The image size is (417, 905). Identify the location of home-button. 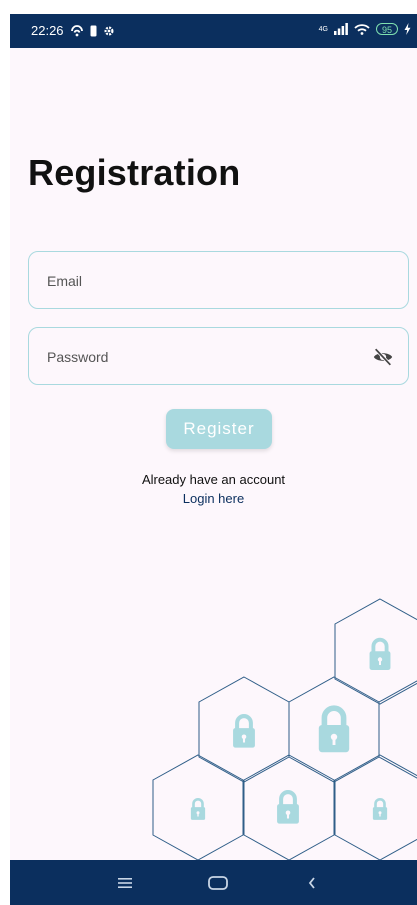
(218, 882).